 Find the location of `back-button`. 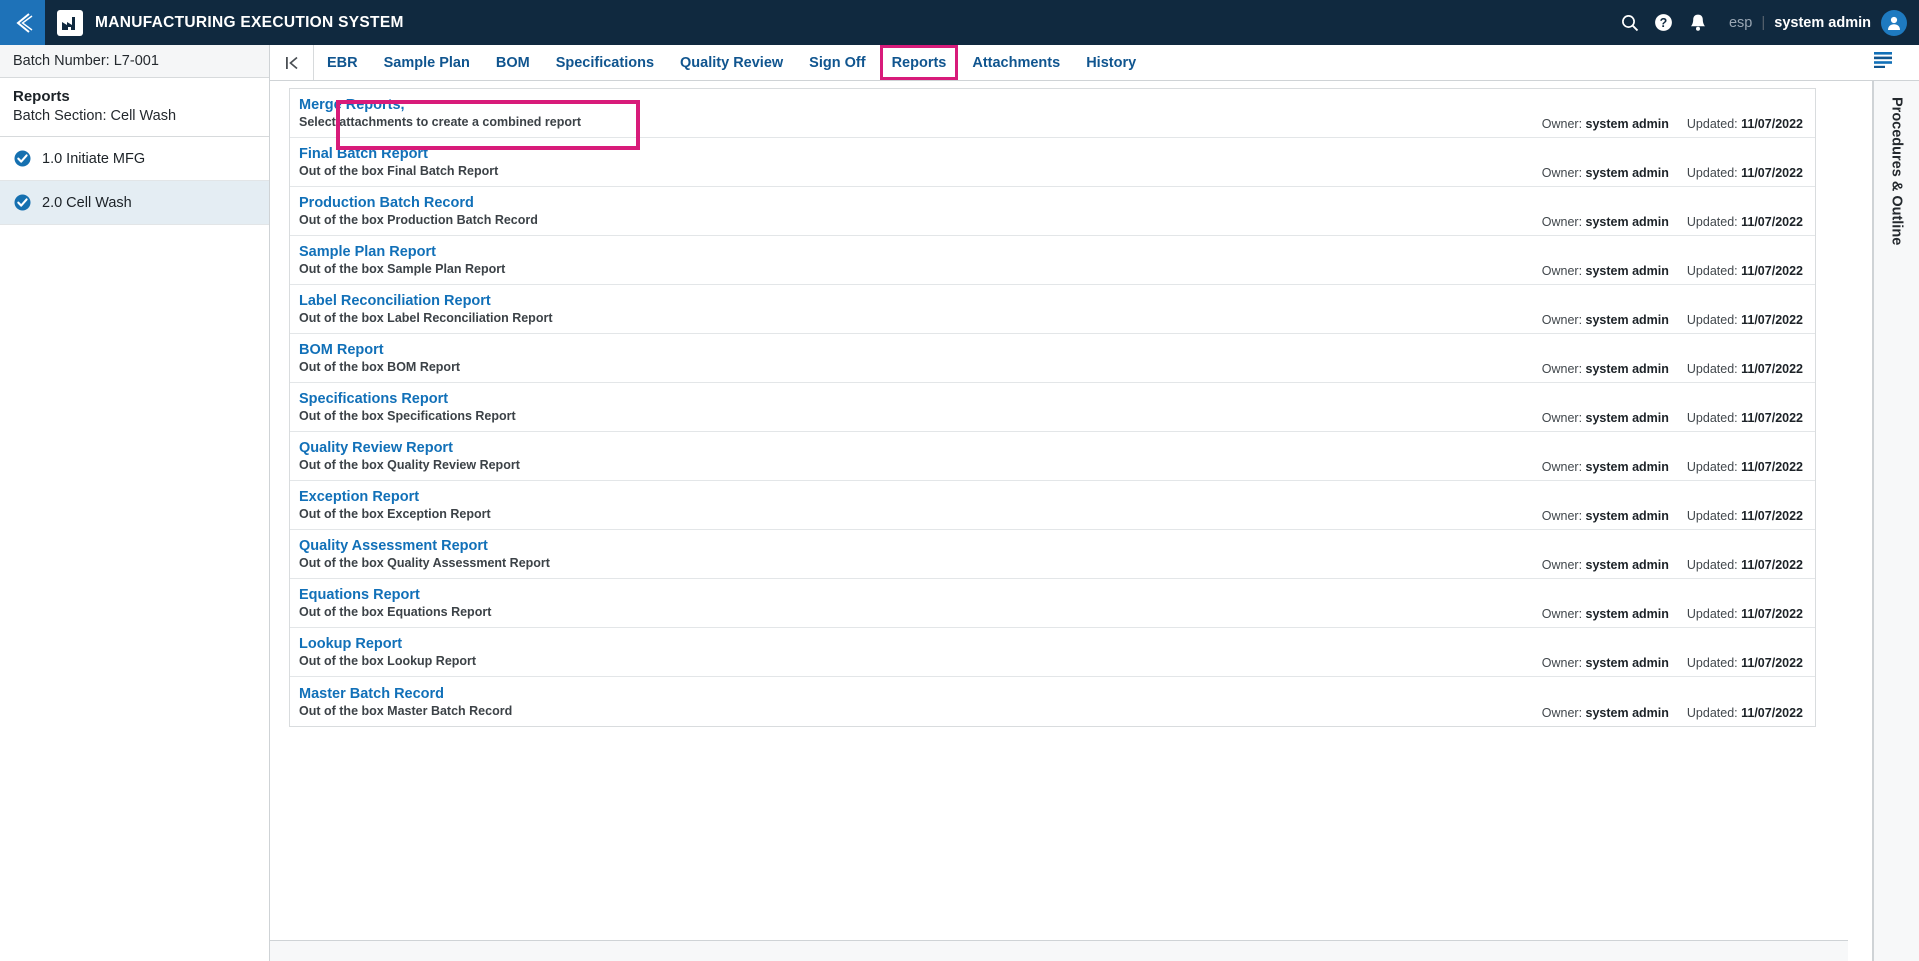

back-button is located at coordinates (22, 22).